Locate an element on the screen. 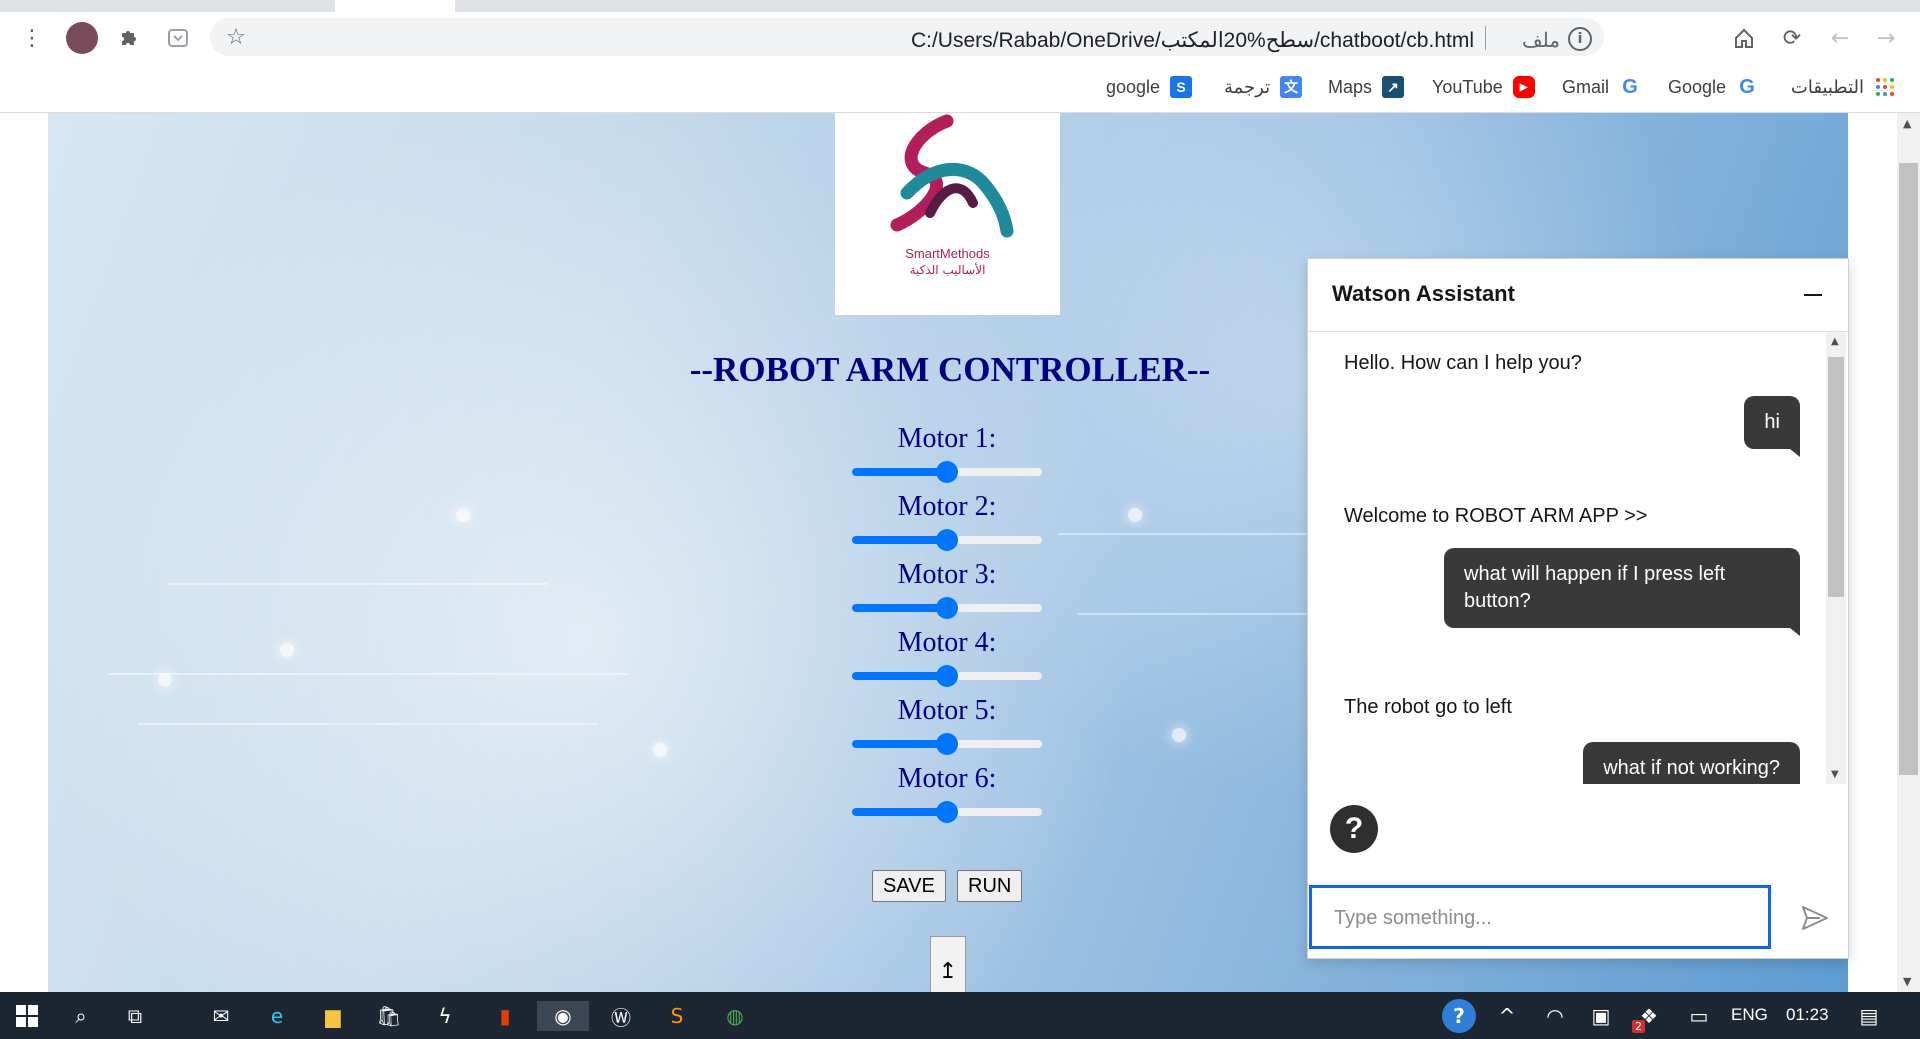 The width and height of the screenshot is (1920, 1039). notifications-icon: ▤ is located at coordinates (1869, 1016).